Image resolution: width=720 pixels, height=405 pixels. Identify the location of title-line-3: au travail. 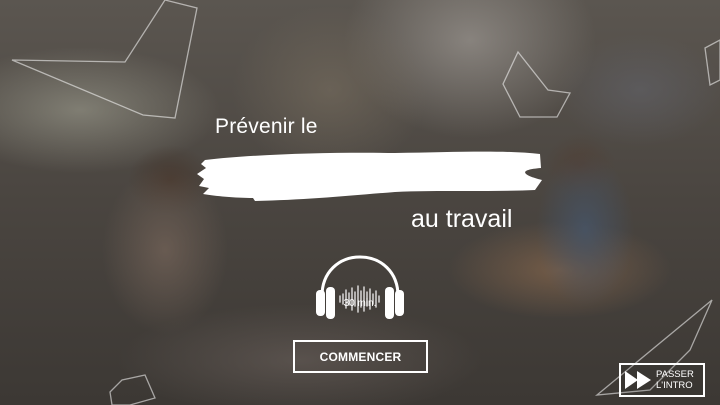
(462, 219).